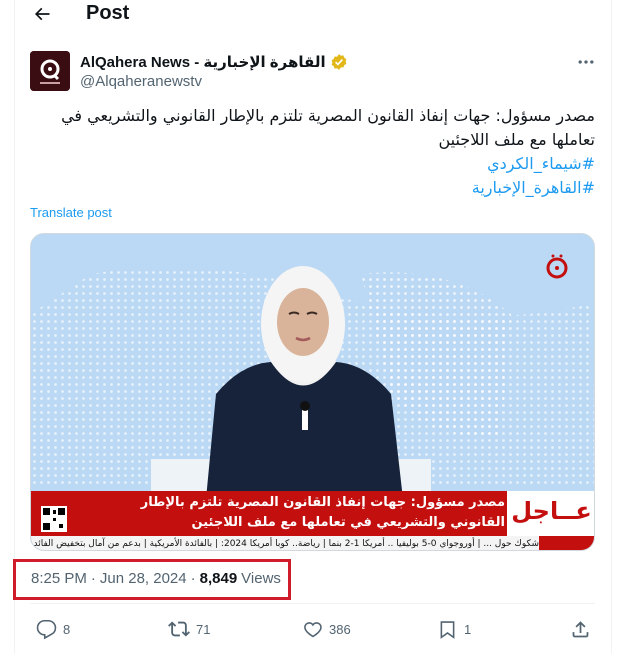 The width and height of the screenshot is (634, 654). Describe the element at coordinates (203, 62) in the screenshot. I see `author-display-name: AlQahera News - القاهرة الإخبارية` at that location.